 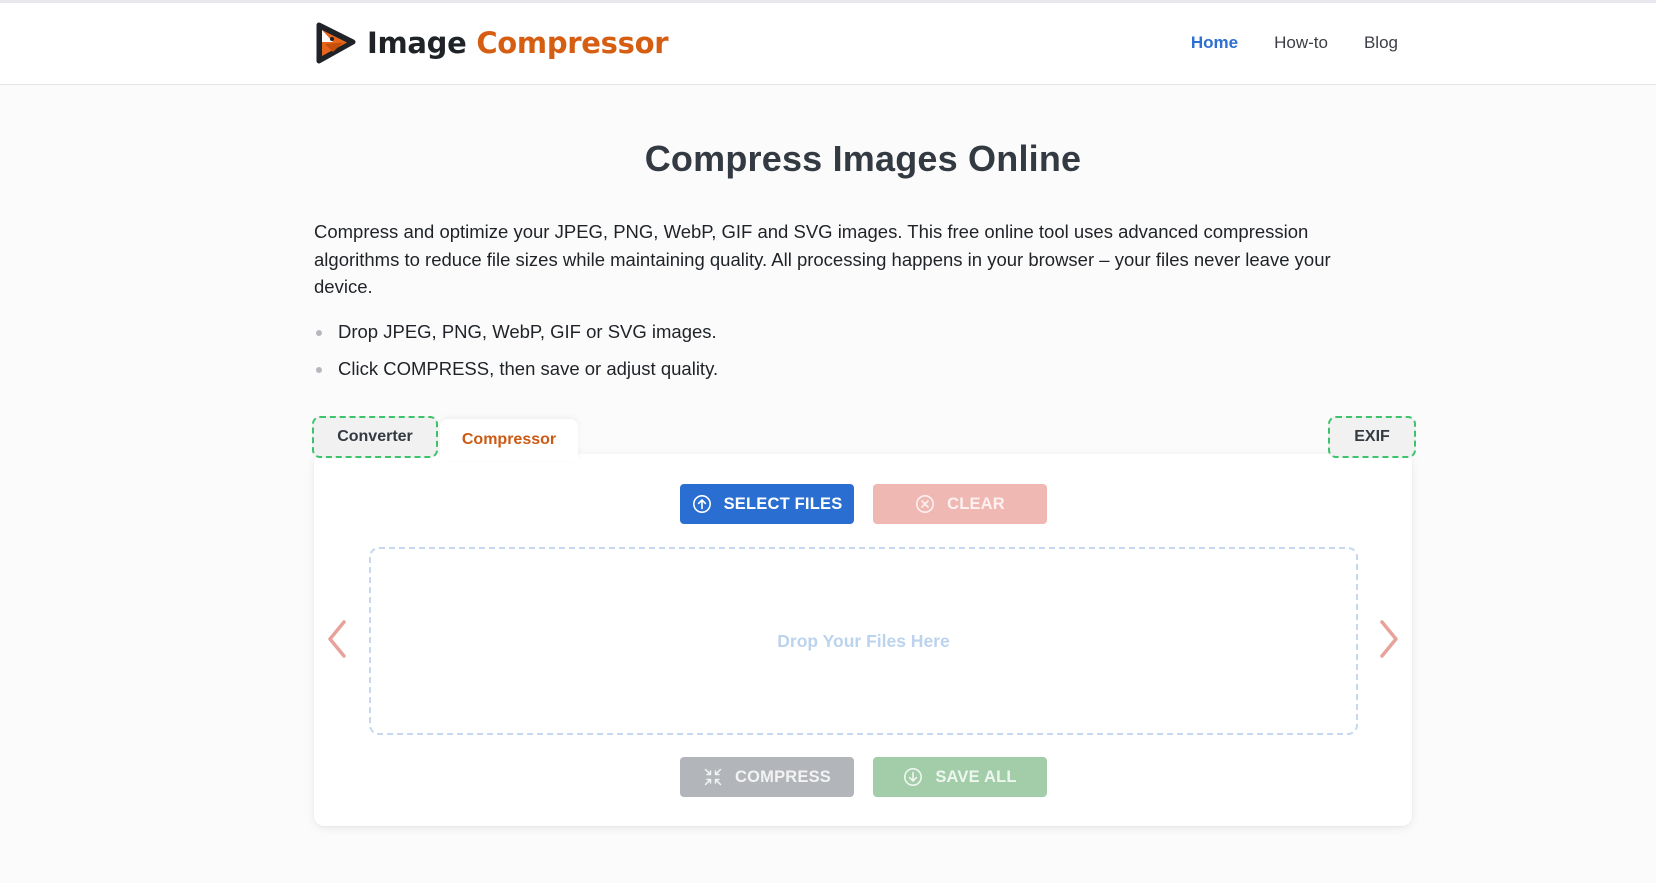 I want to click on list-item: Drop JPEG, PNG, WebP, GIF or SVG images., so click(x=516, y=336).